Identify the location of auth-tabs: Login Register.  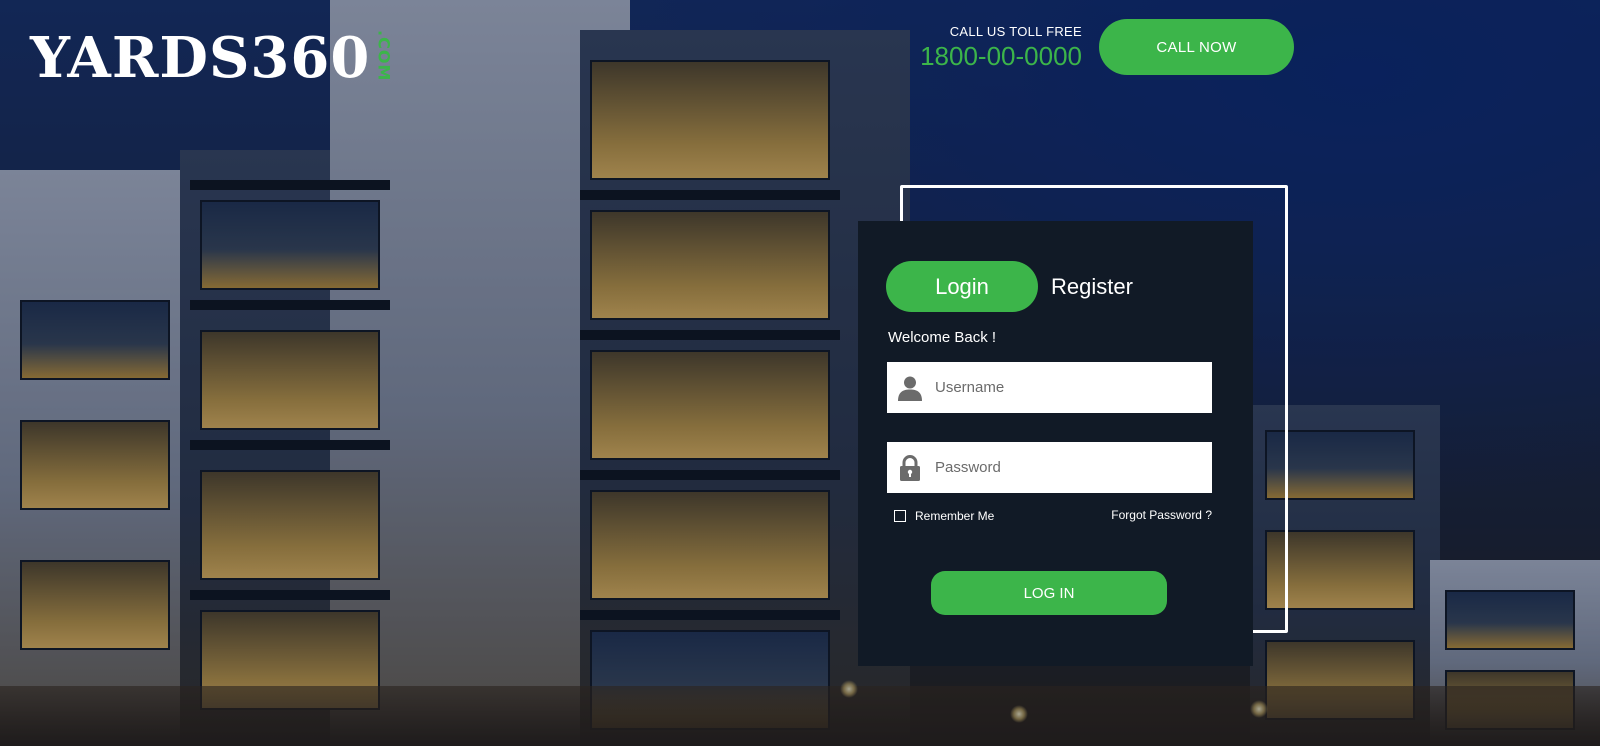
(1009, 286).